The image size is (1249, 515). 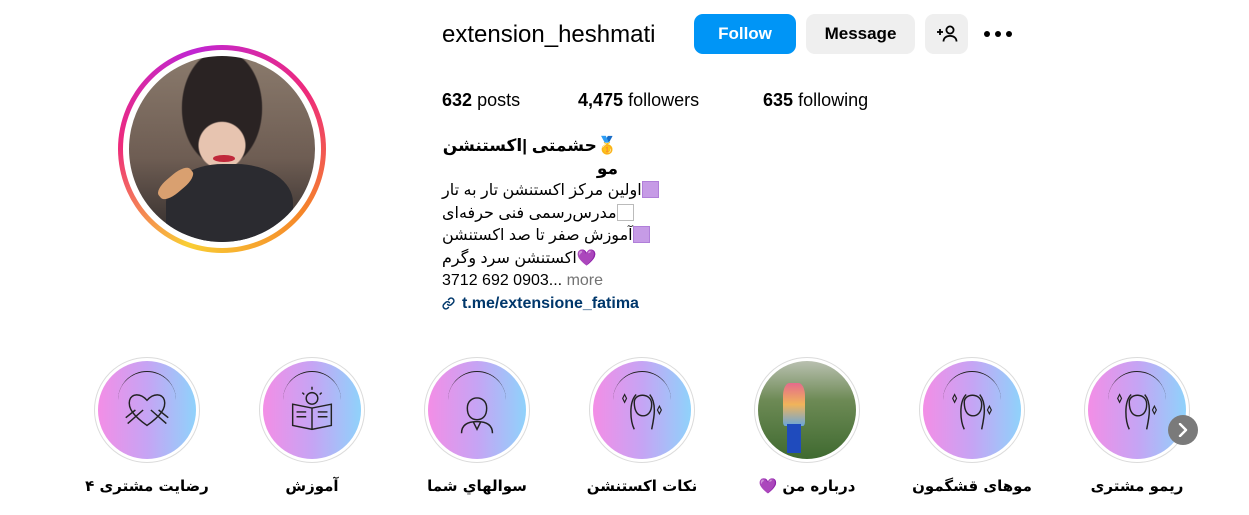 I want to click on highlight-item: موهای قشگمون, so click(x=972, y=426).